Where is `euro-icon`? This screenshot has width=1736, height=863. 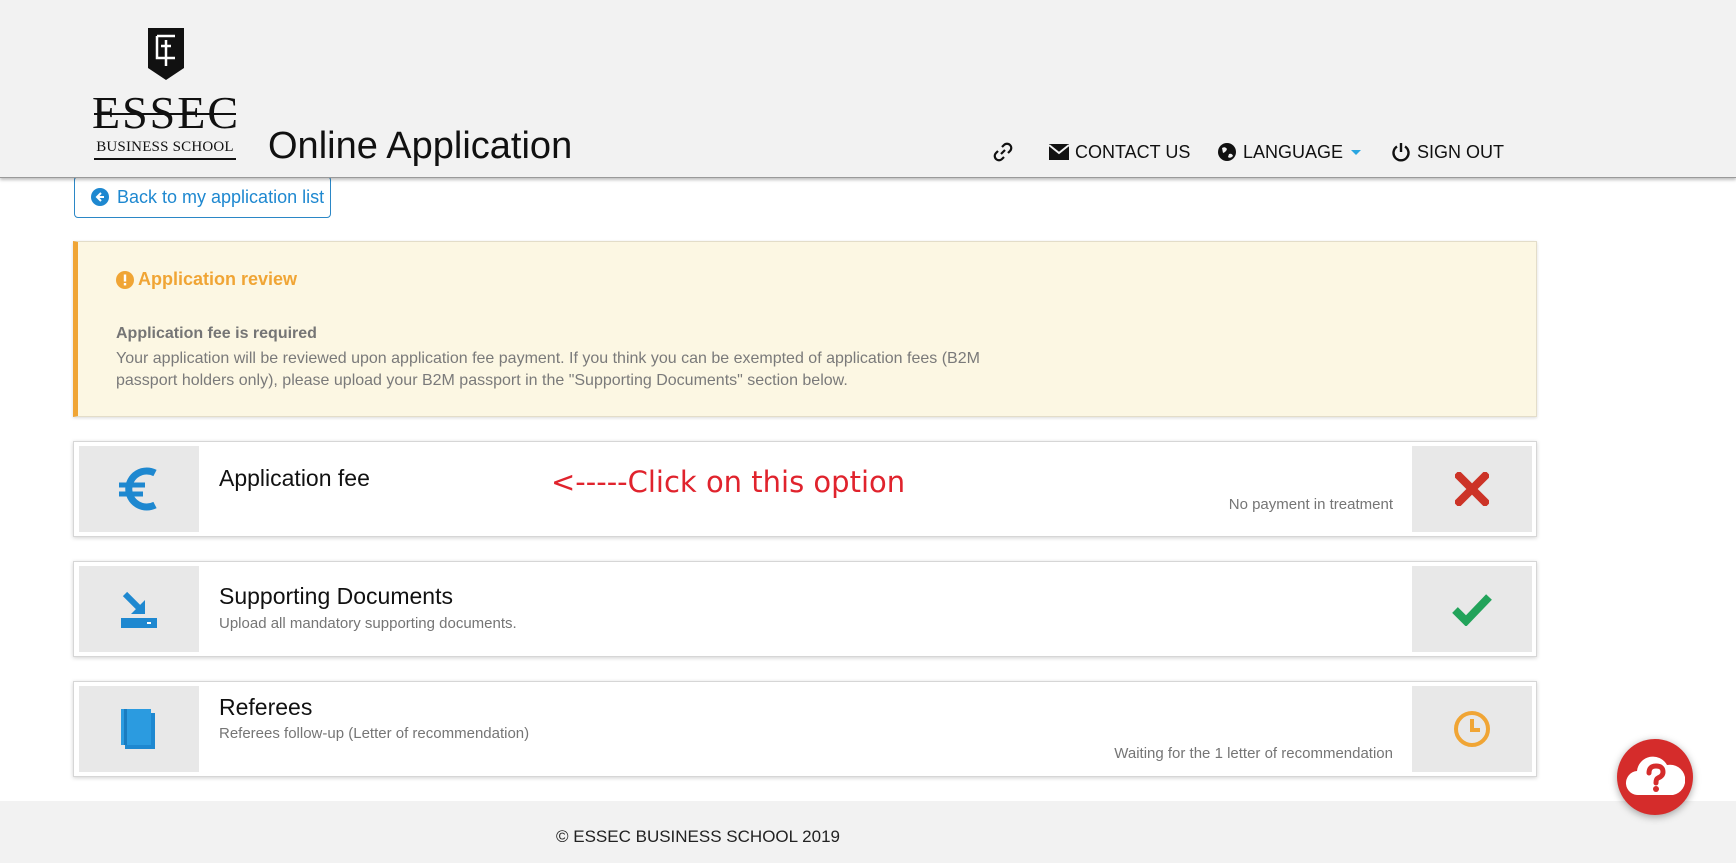
euro-icon is located at coordinates (138, 489).